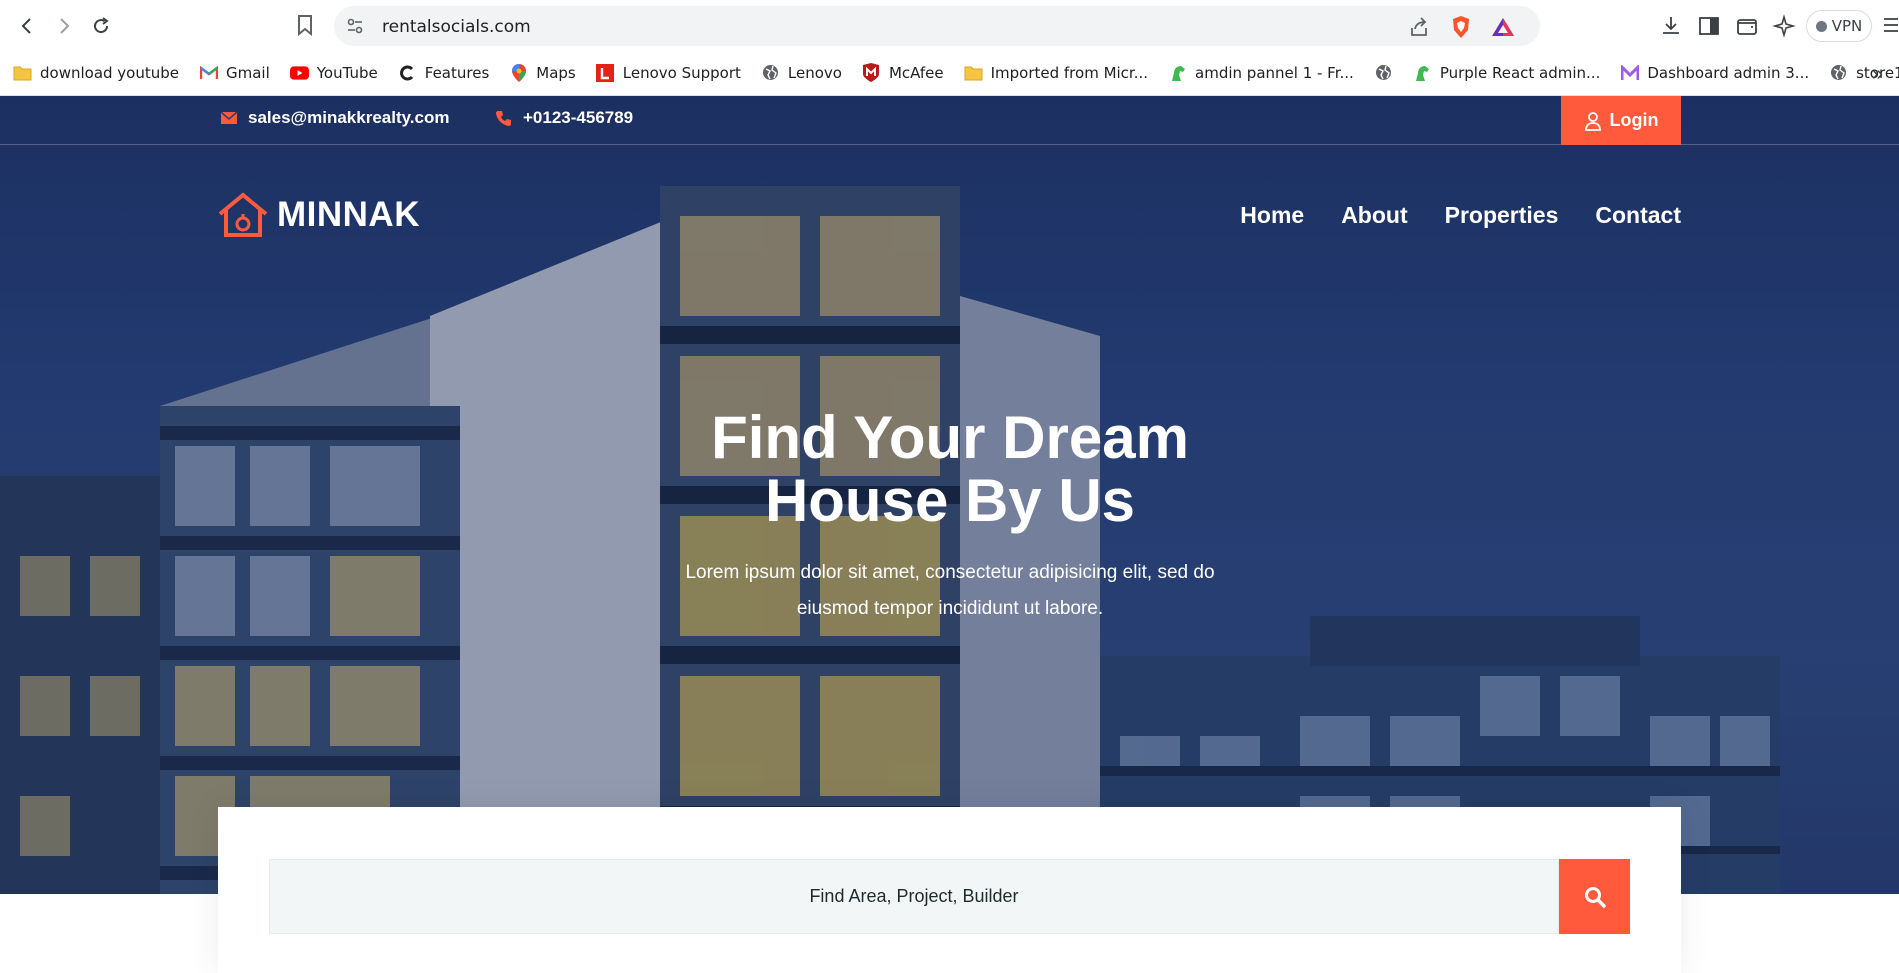 This screenshot has width=1899, height=973. What do you see at coordinates (950, 500) in the screenshot?
I see `hero-title-line2: House By Us` at bounding box center [950, 500].